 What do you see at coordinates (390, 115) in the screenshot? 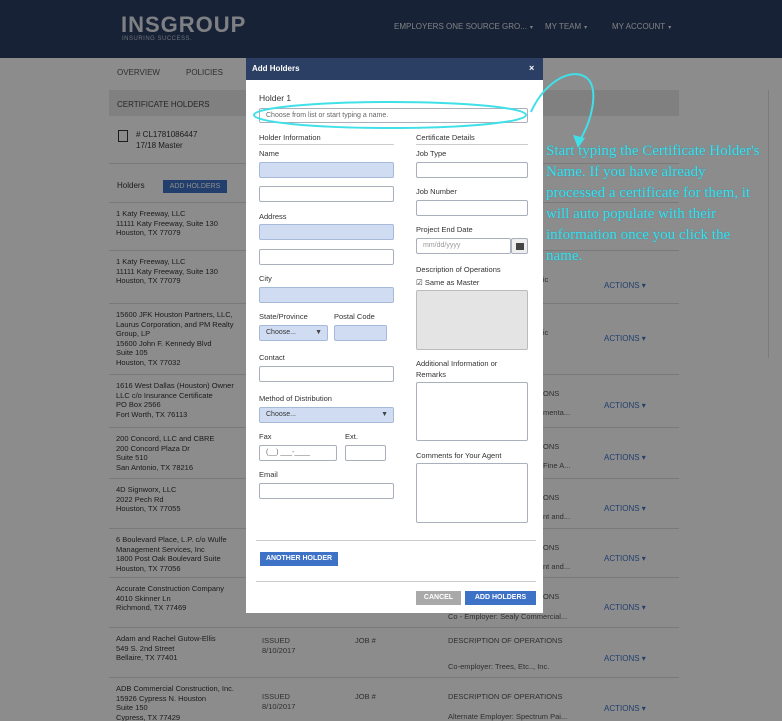
I see `annotation-ellipse` at bounding box center [390, 115].